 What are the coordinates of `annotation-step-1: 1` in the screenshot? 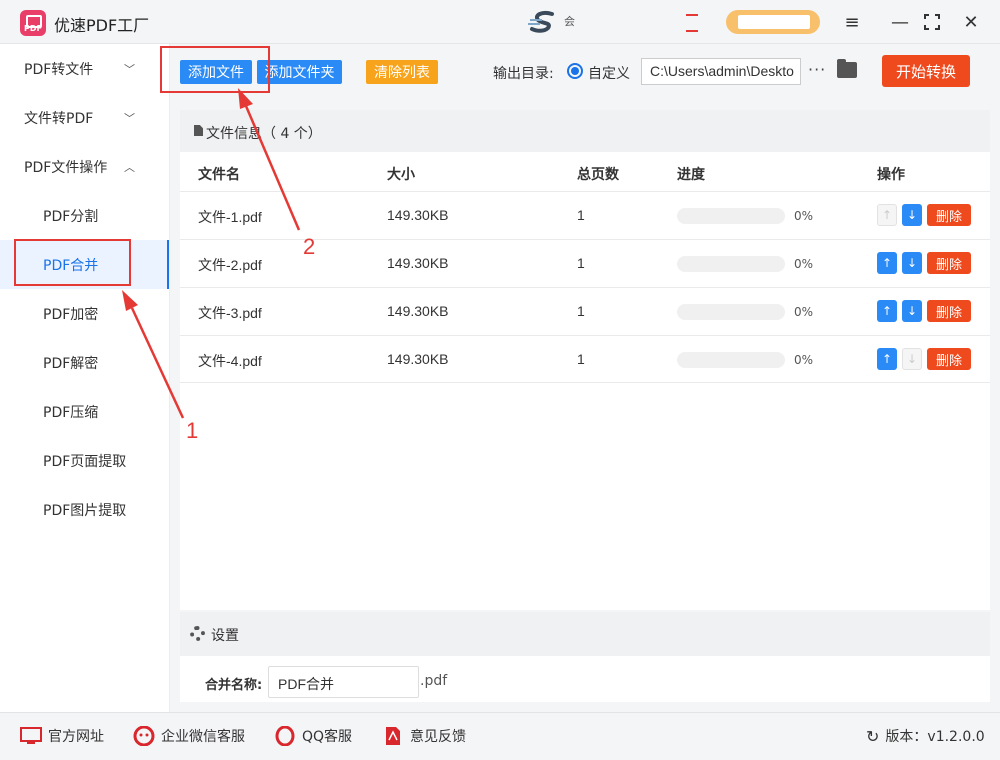 It's located at (192, 430).